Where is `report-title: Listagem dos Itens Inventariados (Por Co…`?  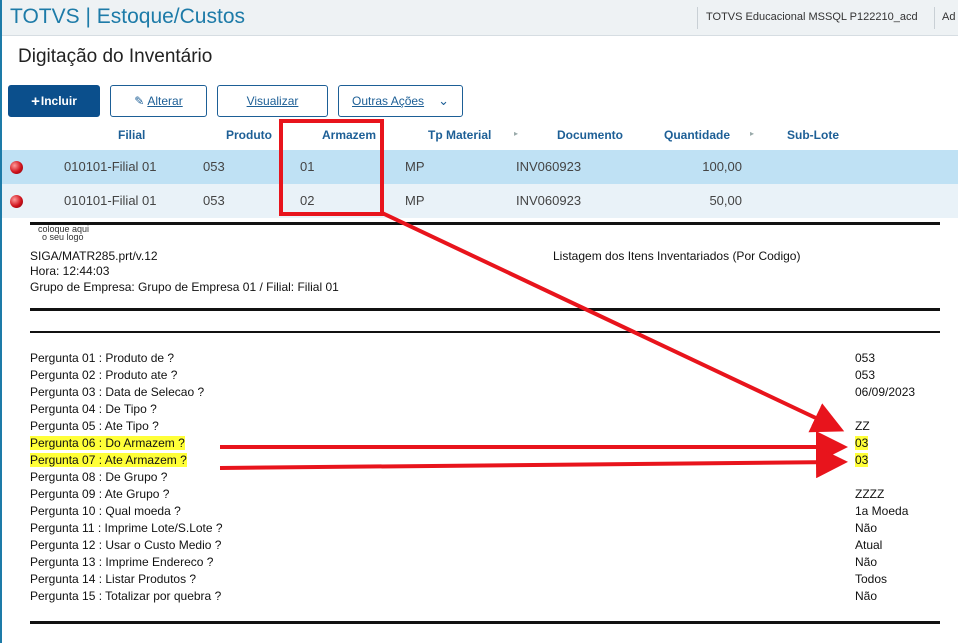
report-title: Listagem dos Itens Inventariados (Por Co… is located at coordinates (677, 256).